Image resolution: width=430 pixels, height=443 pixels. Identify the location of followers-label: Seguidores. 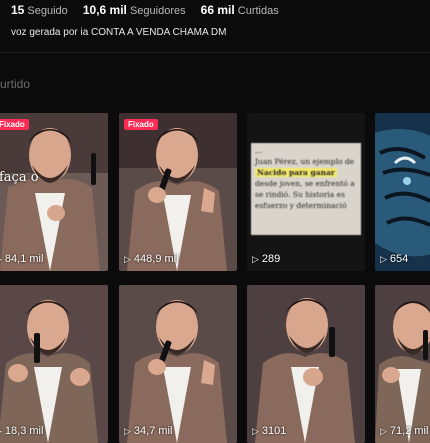
(158, 11).